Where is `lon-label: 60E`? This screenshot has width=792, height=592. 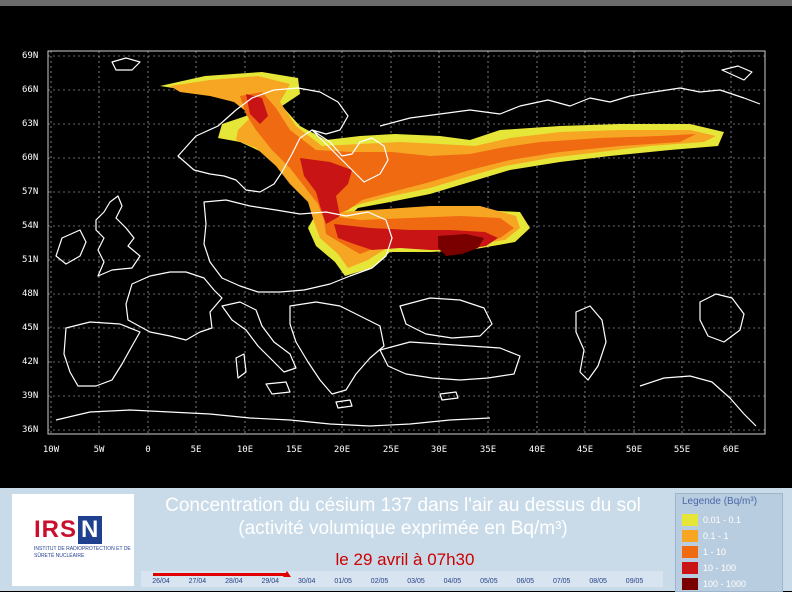
lon-label: 60E is located at coordinates (731, 450).